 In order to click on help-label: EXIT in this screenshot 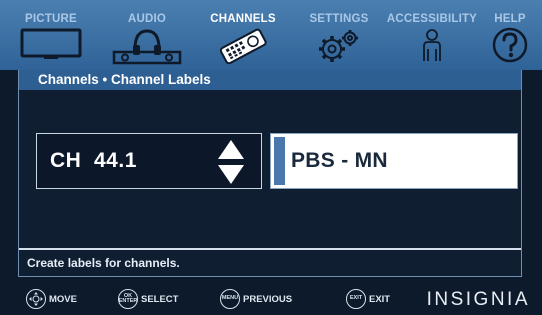, I will do `click(380, 299)`.